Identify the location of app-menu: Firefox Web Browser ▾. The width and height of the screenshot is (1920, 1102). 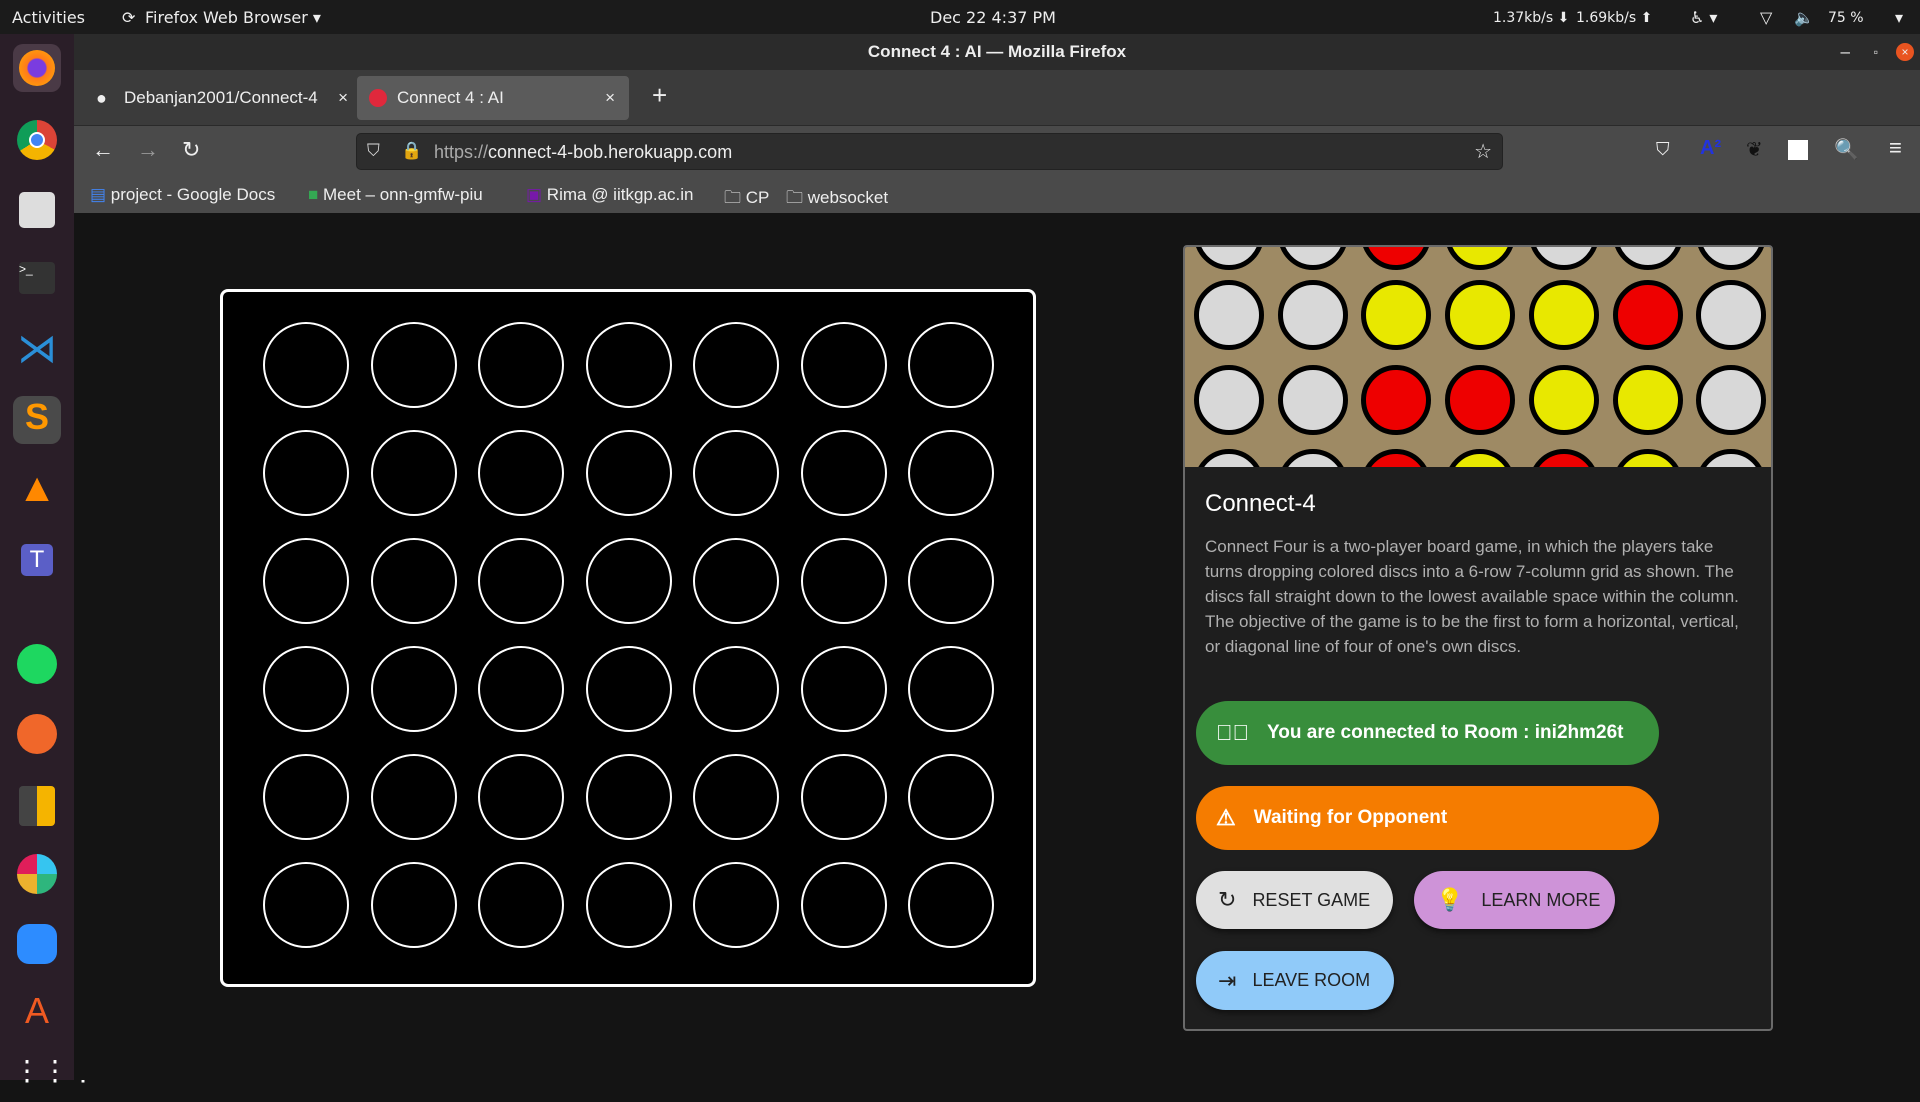
(233, 17).